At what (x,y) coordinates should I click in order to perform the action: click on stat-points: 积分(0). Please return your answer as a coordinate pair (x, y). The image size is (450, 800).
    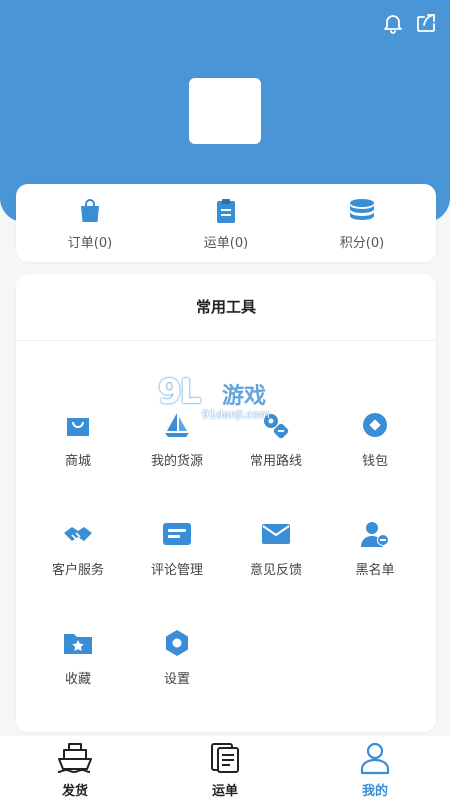
    Looking at the image, I should click on (362, 229).